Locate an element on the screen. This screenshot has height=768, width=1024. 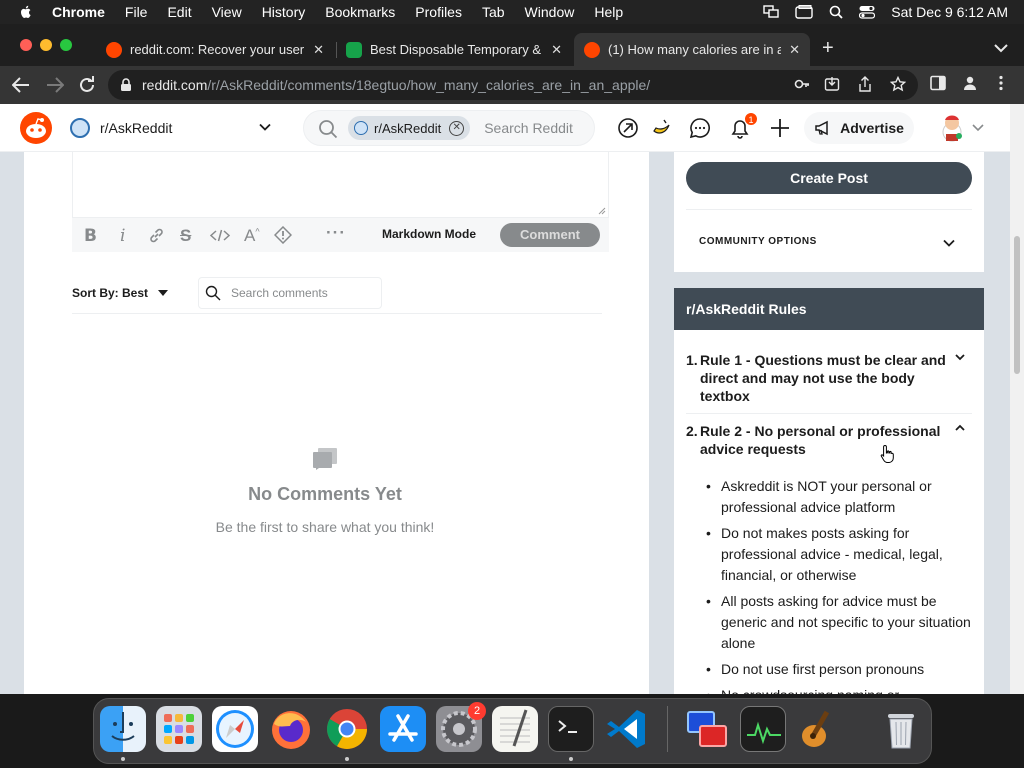
tab-search-chevron-icon is located at coordinates (1001, 48).